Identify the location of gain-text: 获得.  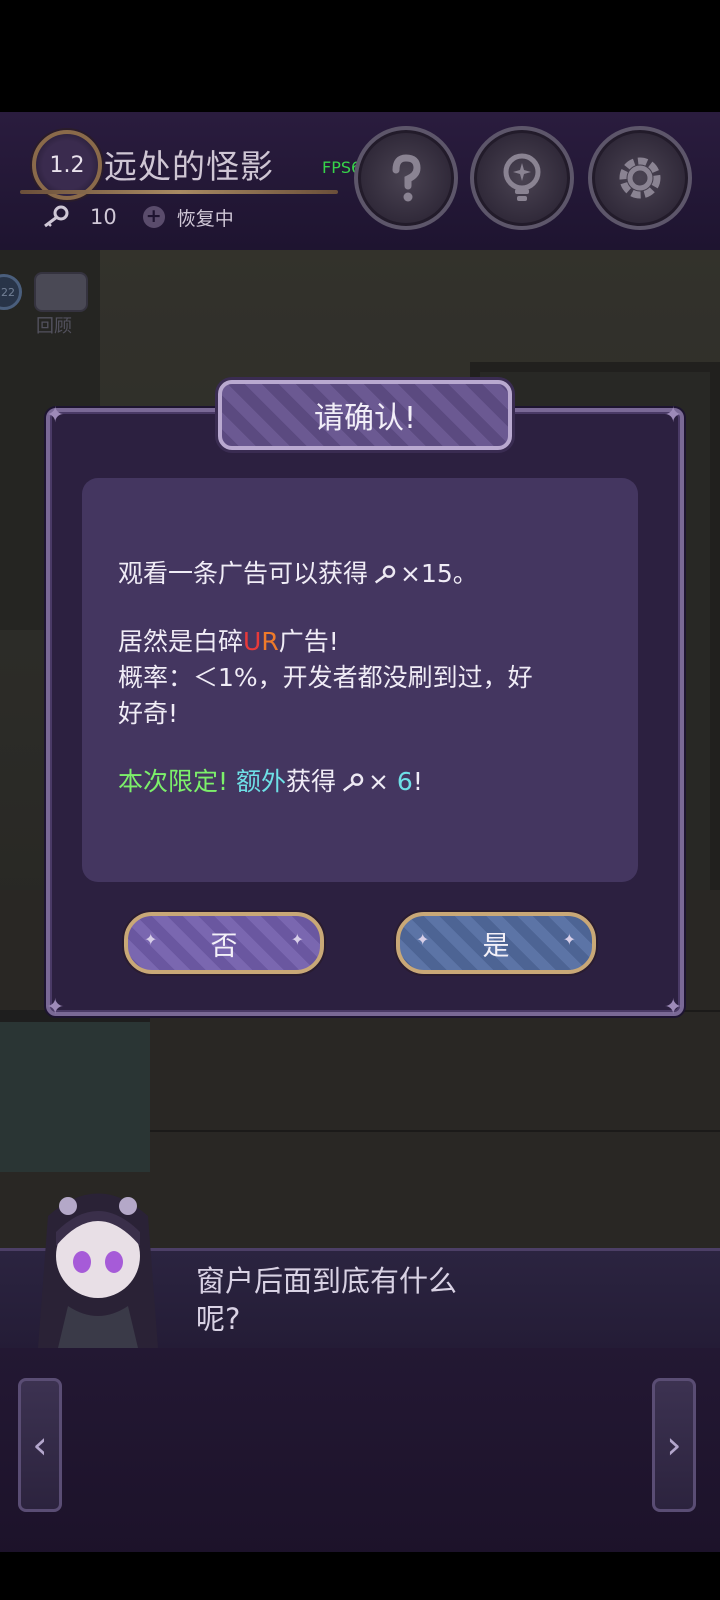
(311, 781).